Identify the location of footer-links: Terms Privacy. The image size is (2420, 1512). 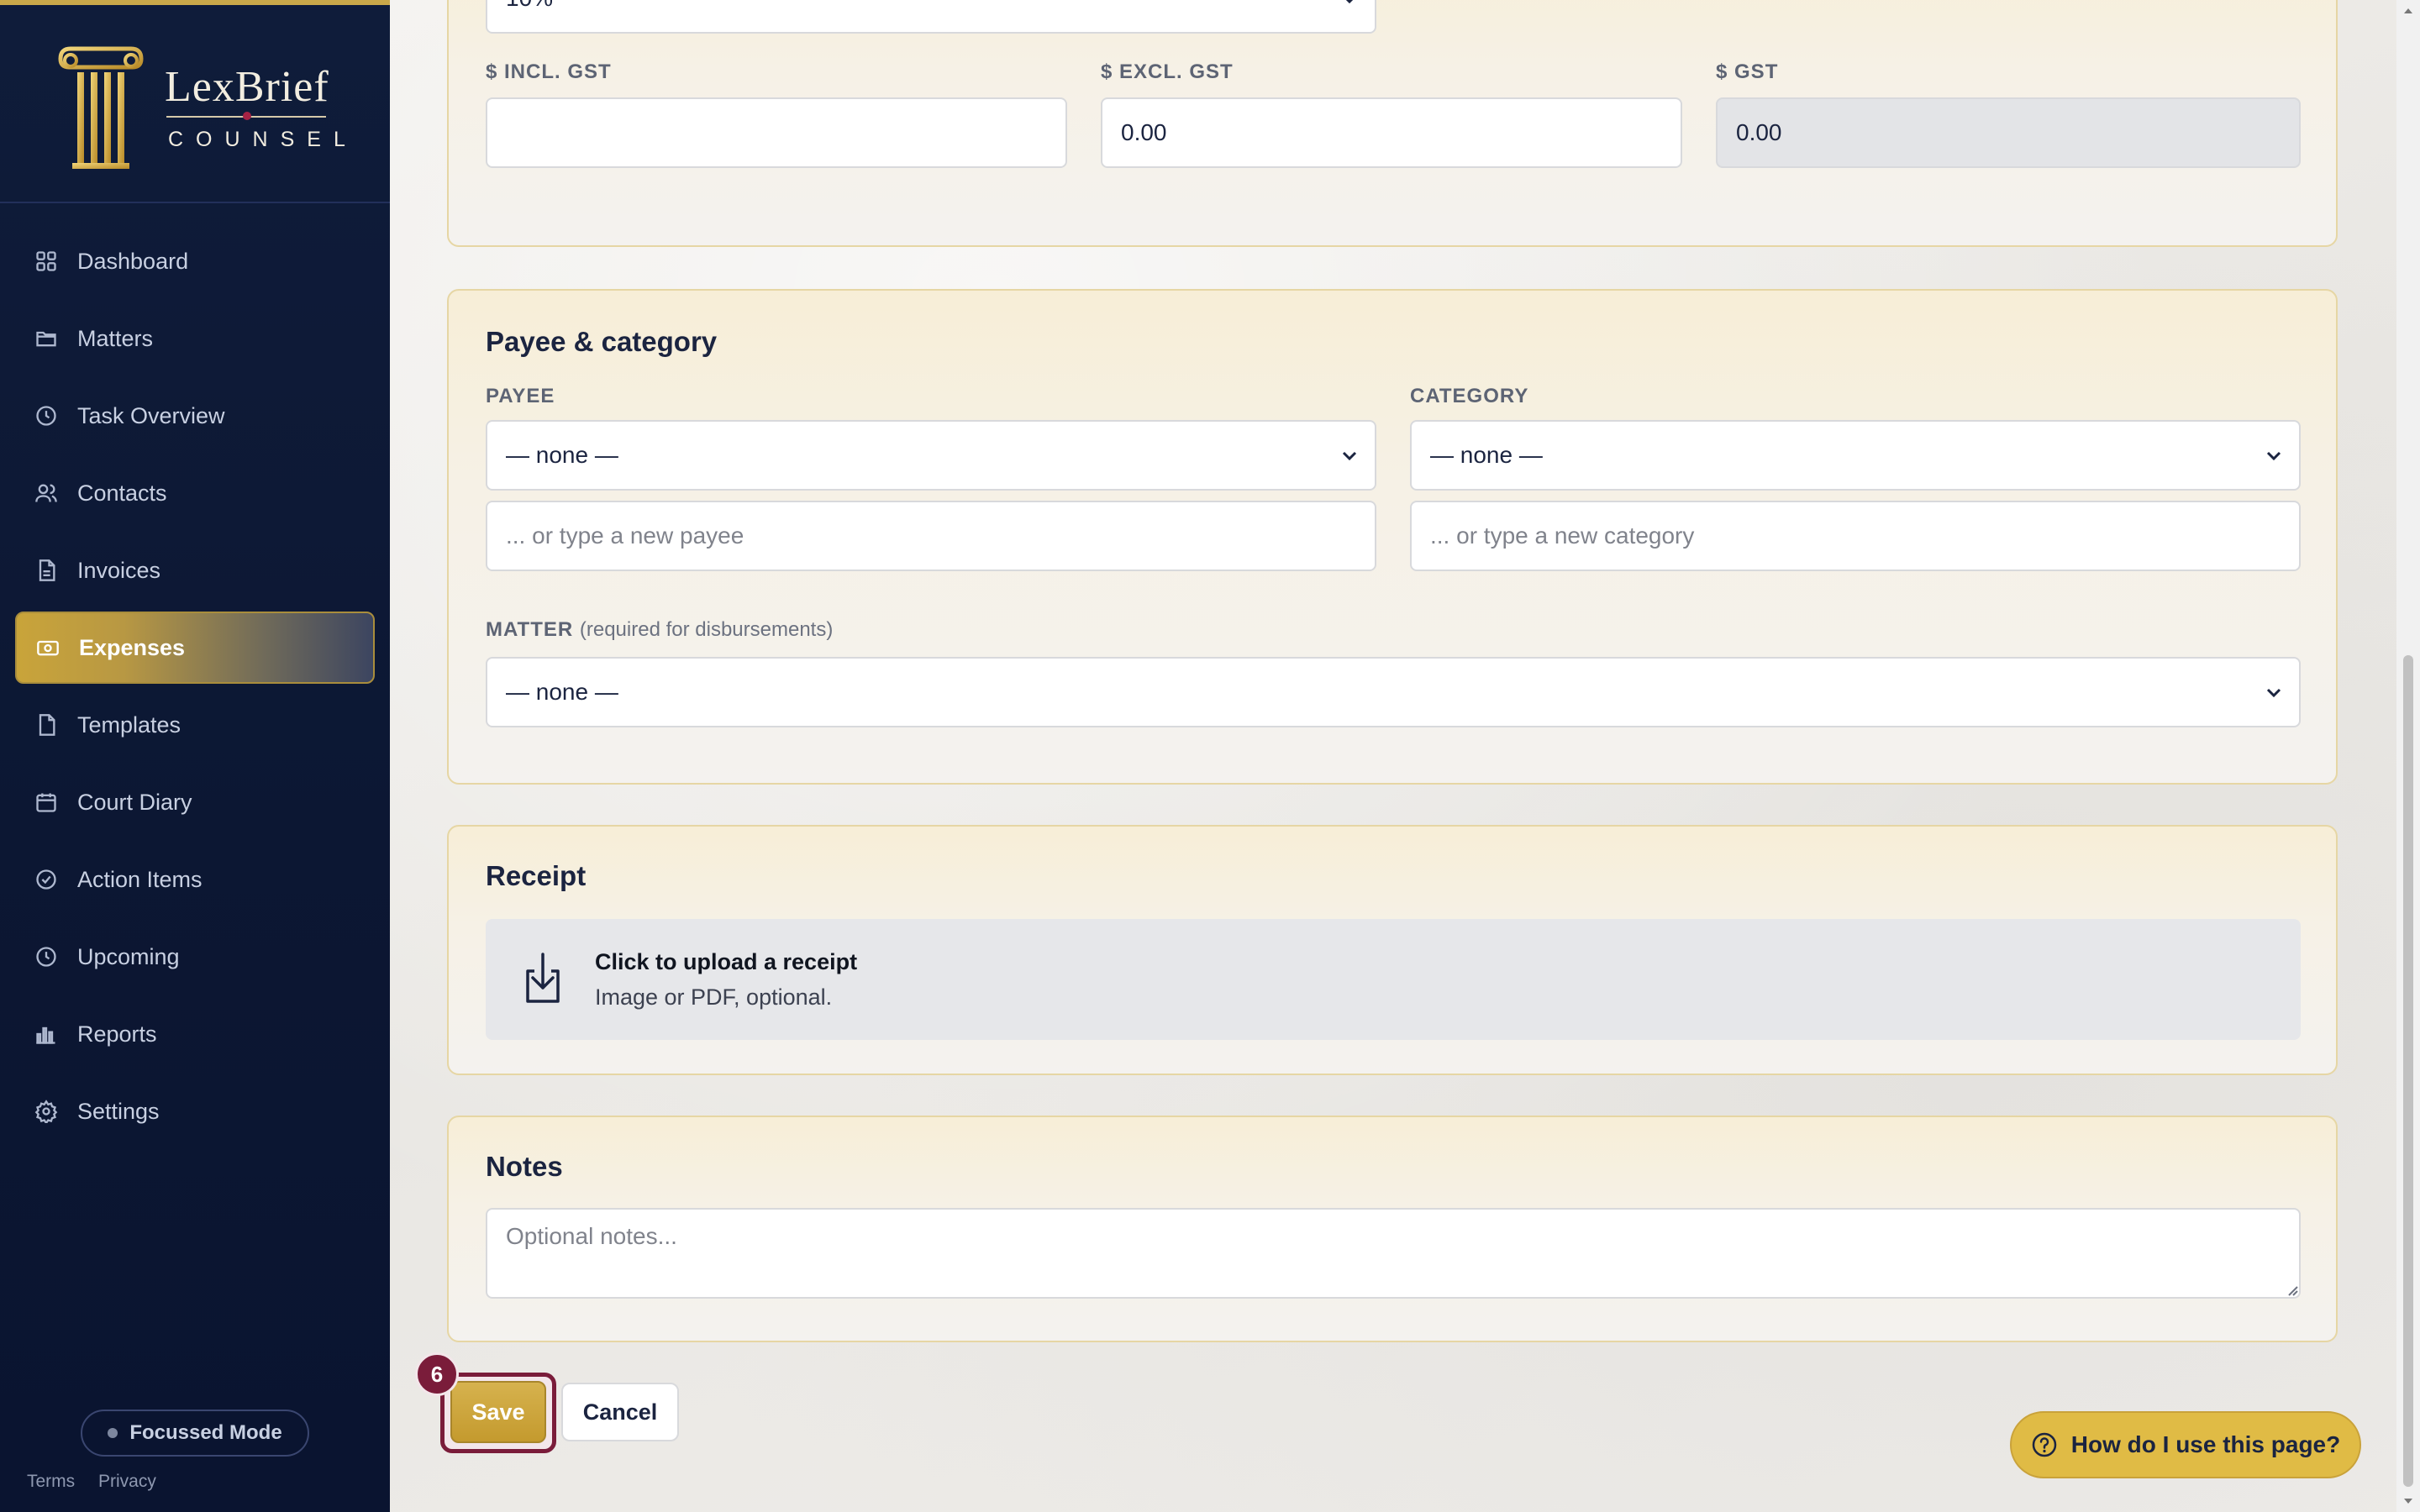
(101, 1482).